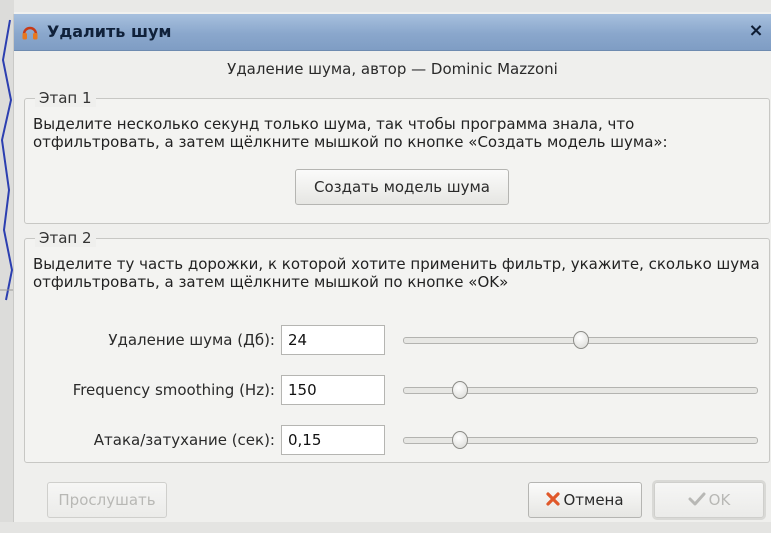 This screenshot has width=771, height=533. Describe the element at coordinates (580, 390) in the screenshot. I see `frequency-smoothing-slider` at that location.